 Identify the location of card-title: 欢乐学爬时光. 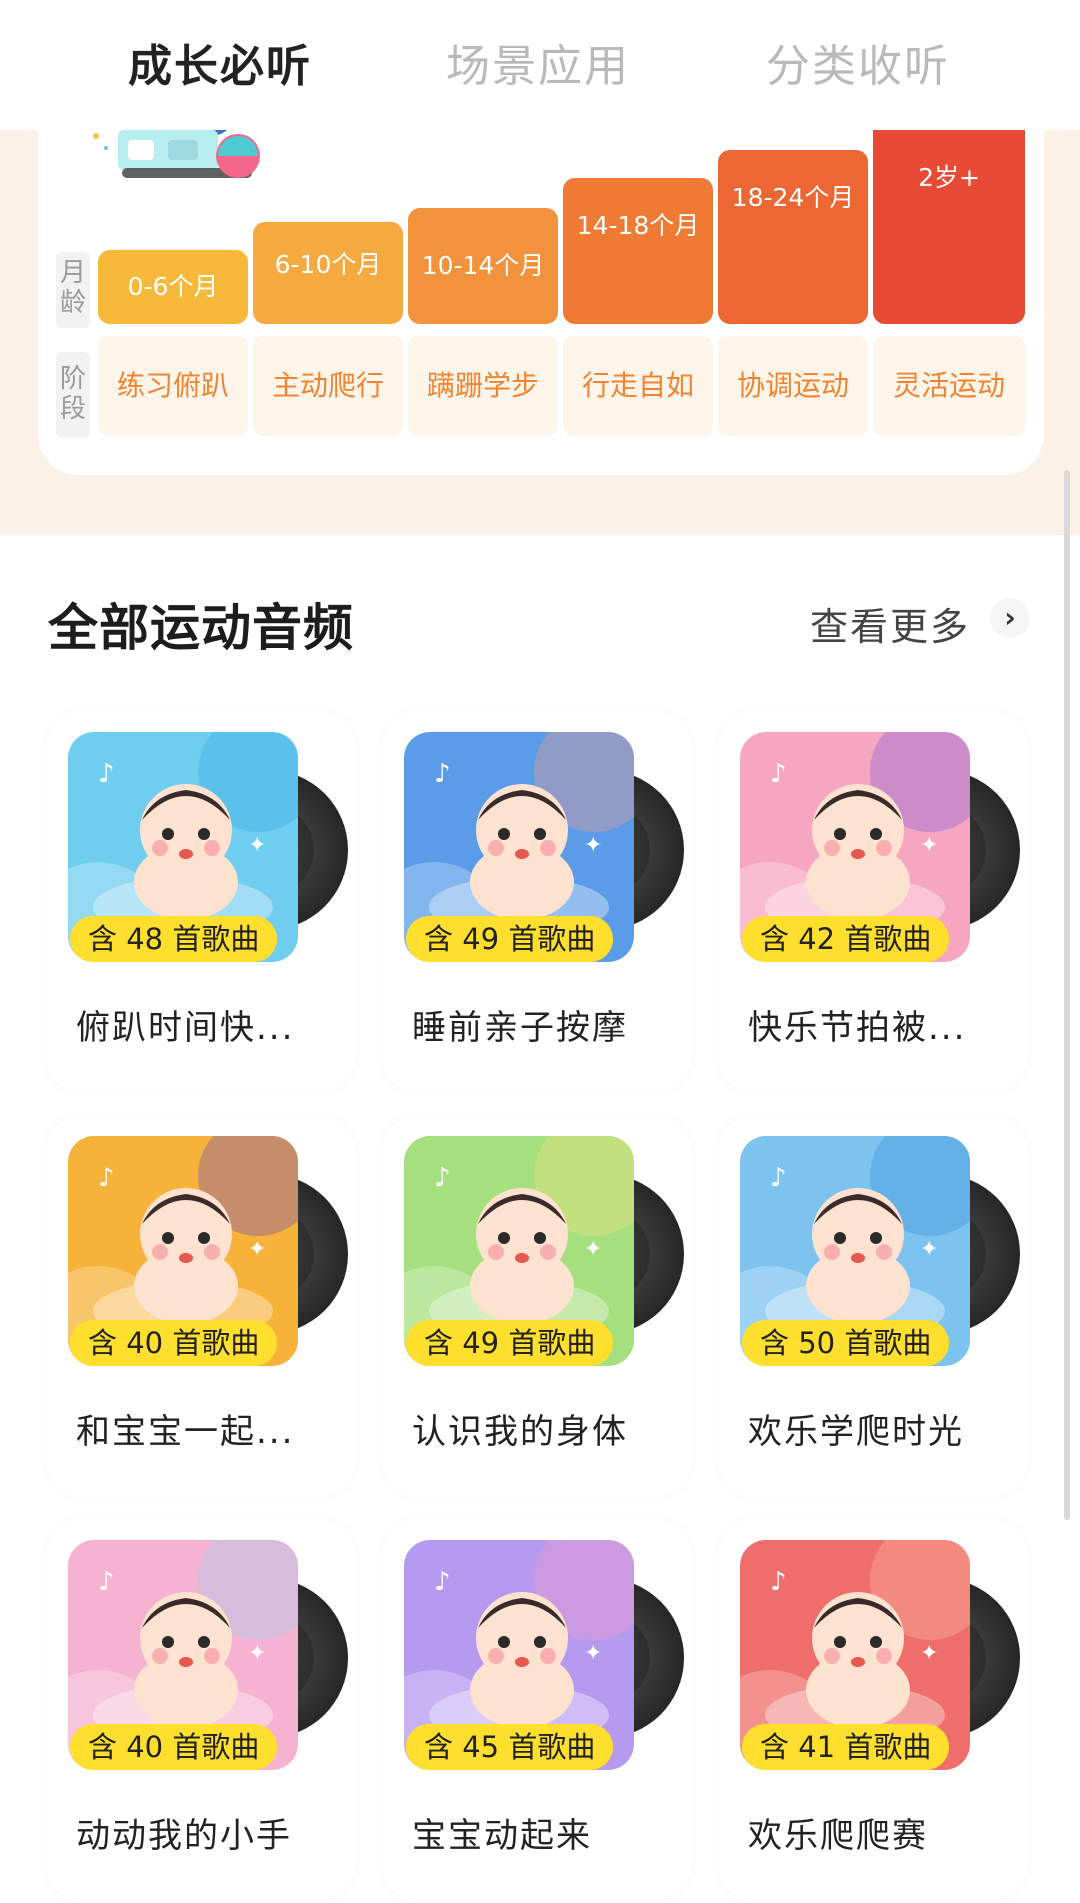
(856, 1428).